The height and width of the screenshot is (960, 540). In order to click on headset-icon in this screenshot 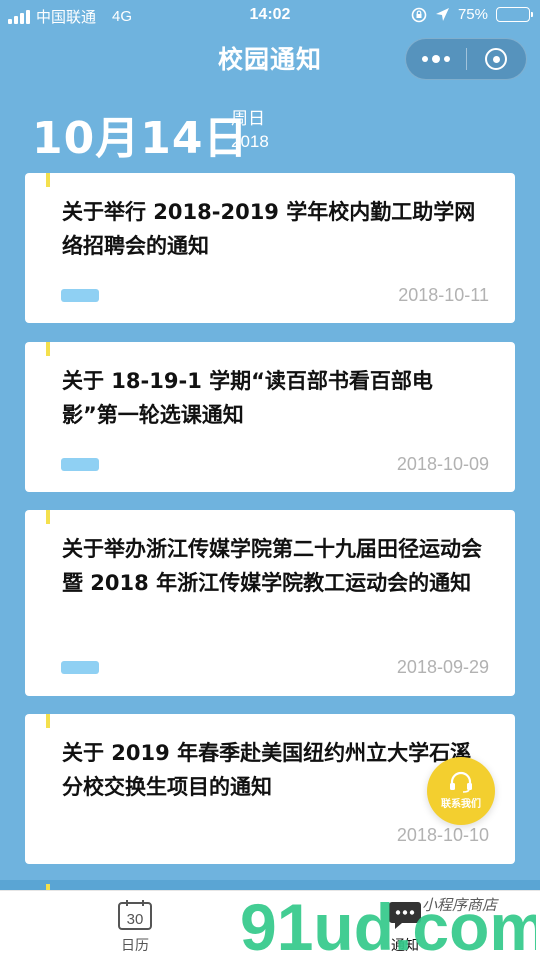, I will do `click(461, 782)`.